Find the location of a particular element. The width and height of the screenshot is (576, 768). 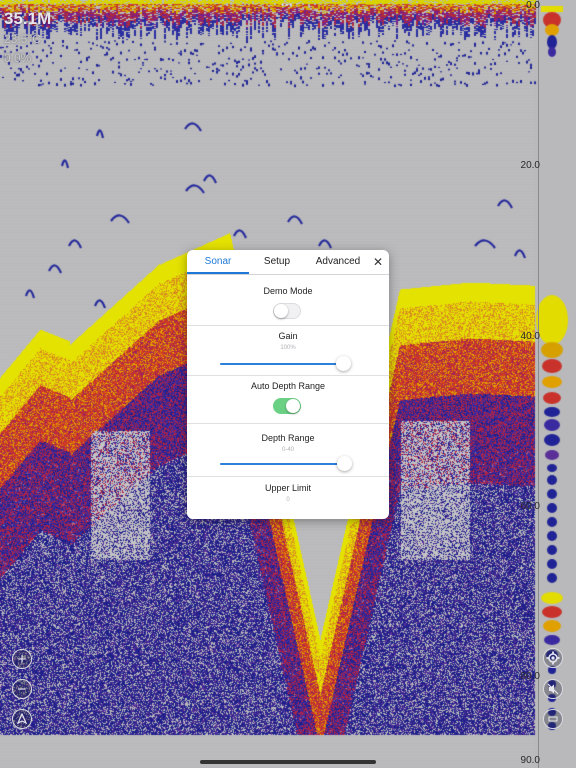

navigation-button is located at coordinates (22, 719).